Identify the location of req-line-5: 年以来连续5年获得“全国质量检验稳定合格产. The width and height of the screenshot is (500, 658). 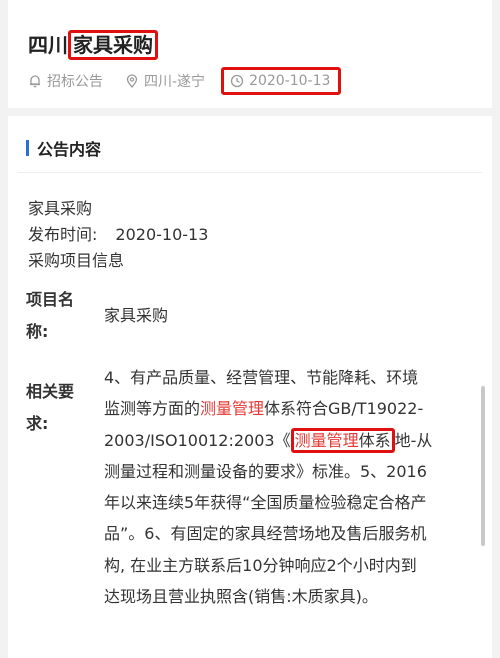
(265, 503).